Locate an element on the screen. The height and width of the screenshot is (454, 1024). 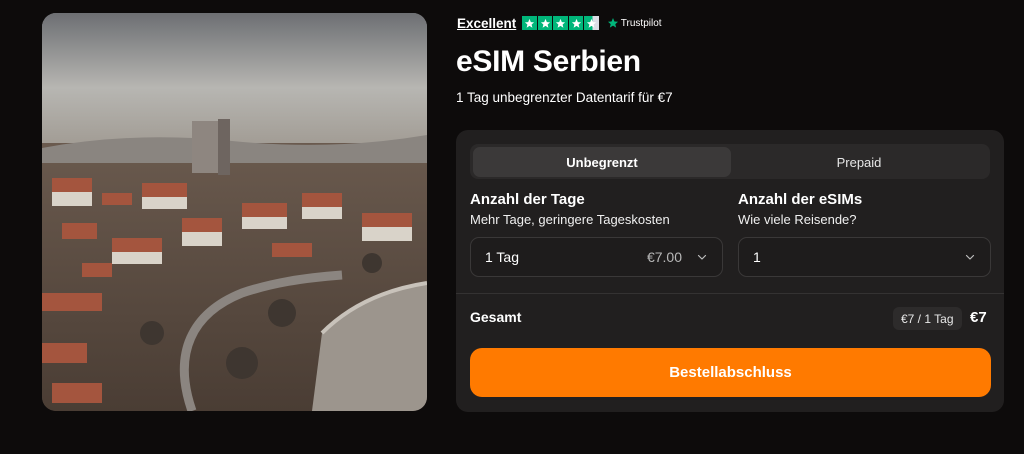
rating-stars is located at coordinates (560, 23).